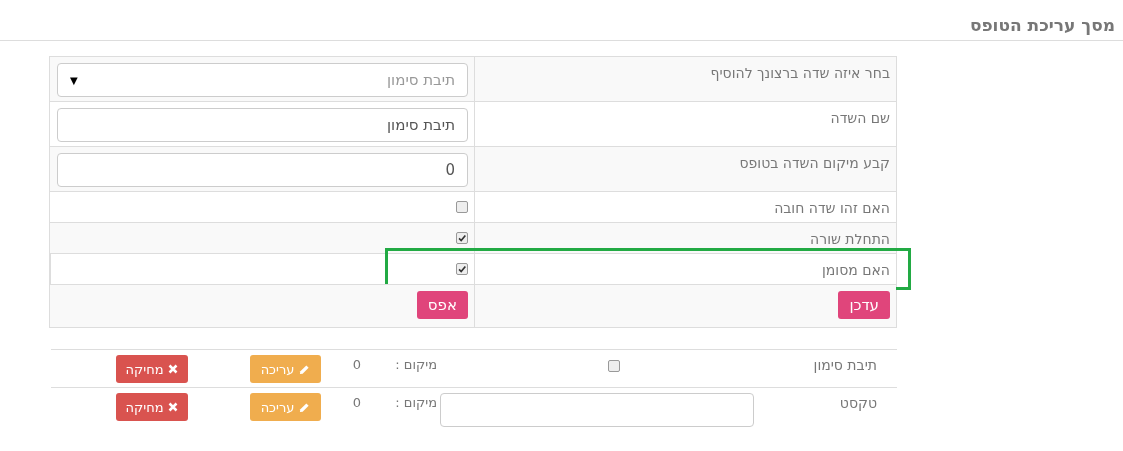 This screenshot has height=451, width=1123. I want to click on field-label: בחר איזה שדה ברצונך להוסיף, so click(800, 73).